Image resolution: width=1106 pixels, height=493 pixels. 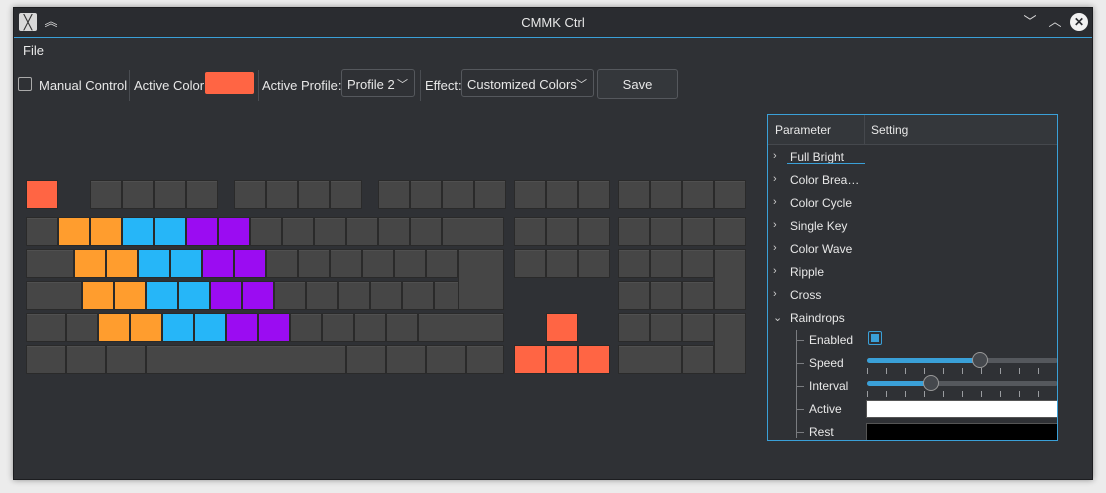 What do you see at coordinates (912, 203) in the screenshot?
I see `tree-item-color-cycle: › Color Cycle` at bounding box center [912, 203].